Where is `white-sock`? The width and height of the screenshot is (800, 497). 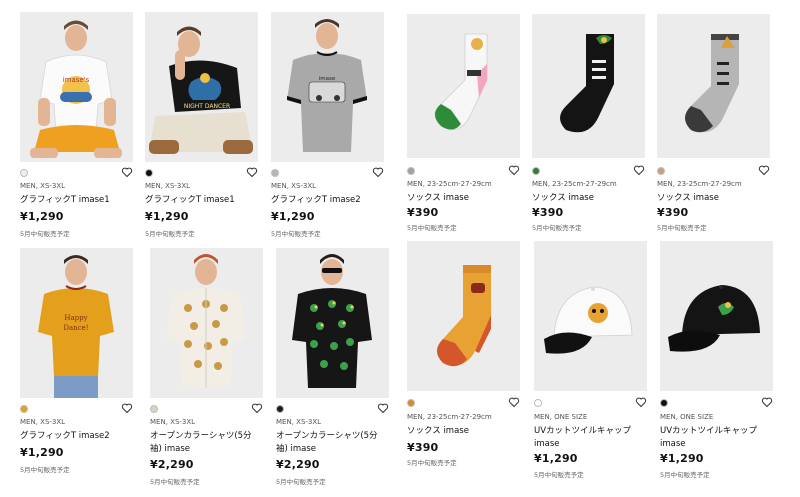 white-sock is located at coordinates (463, 86).